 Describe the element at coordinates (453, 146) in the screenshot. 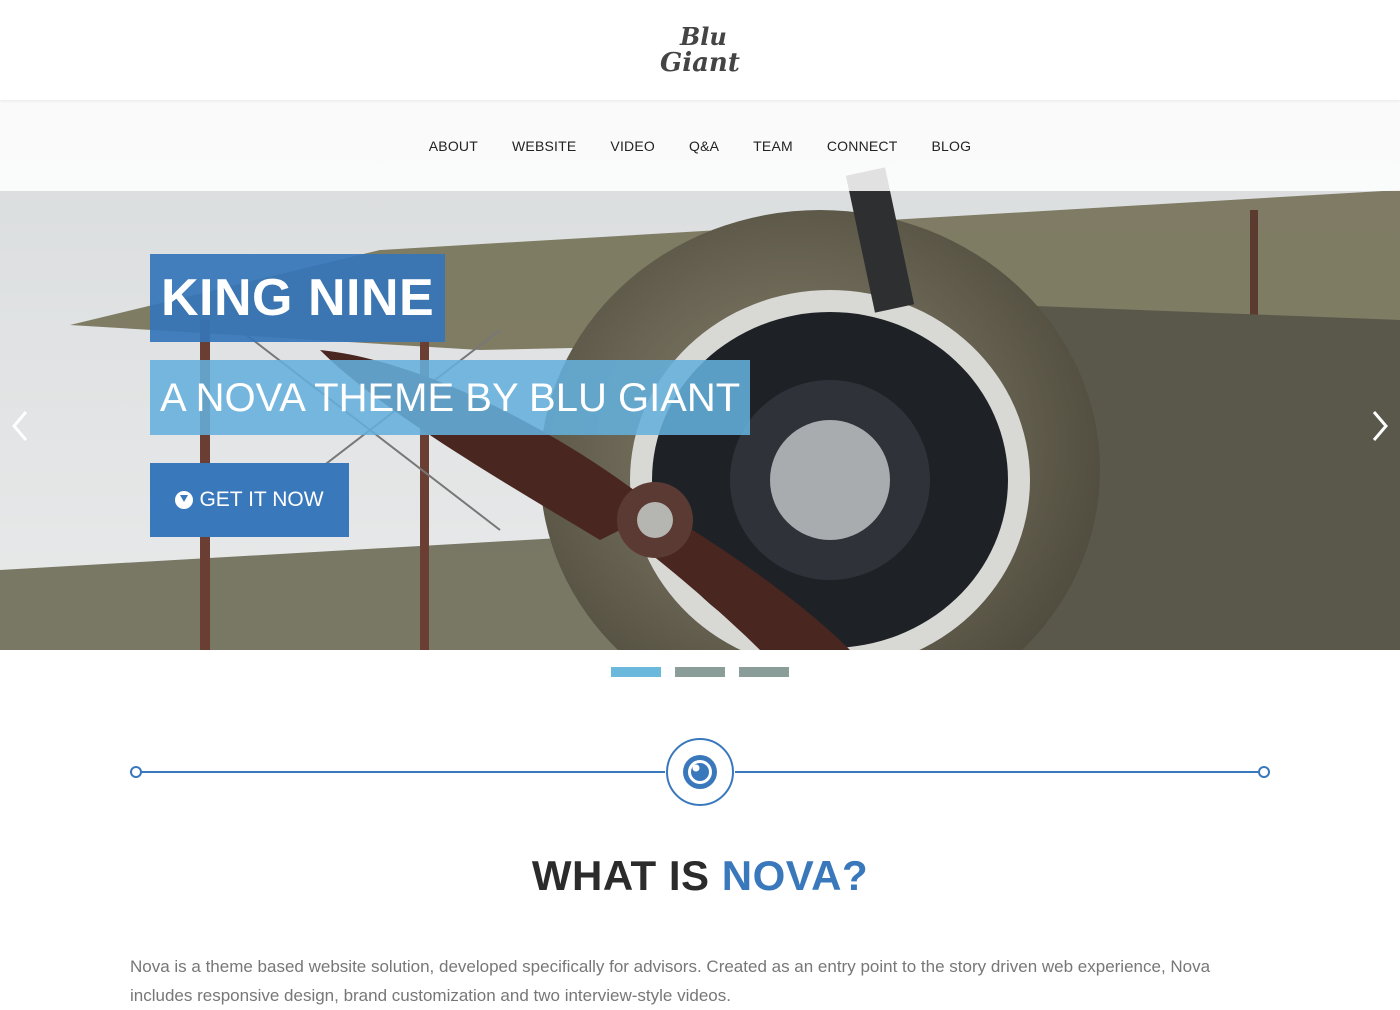

I see `nav-item-about: ABOUT` at that location.